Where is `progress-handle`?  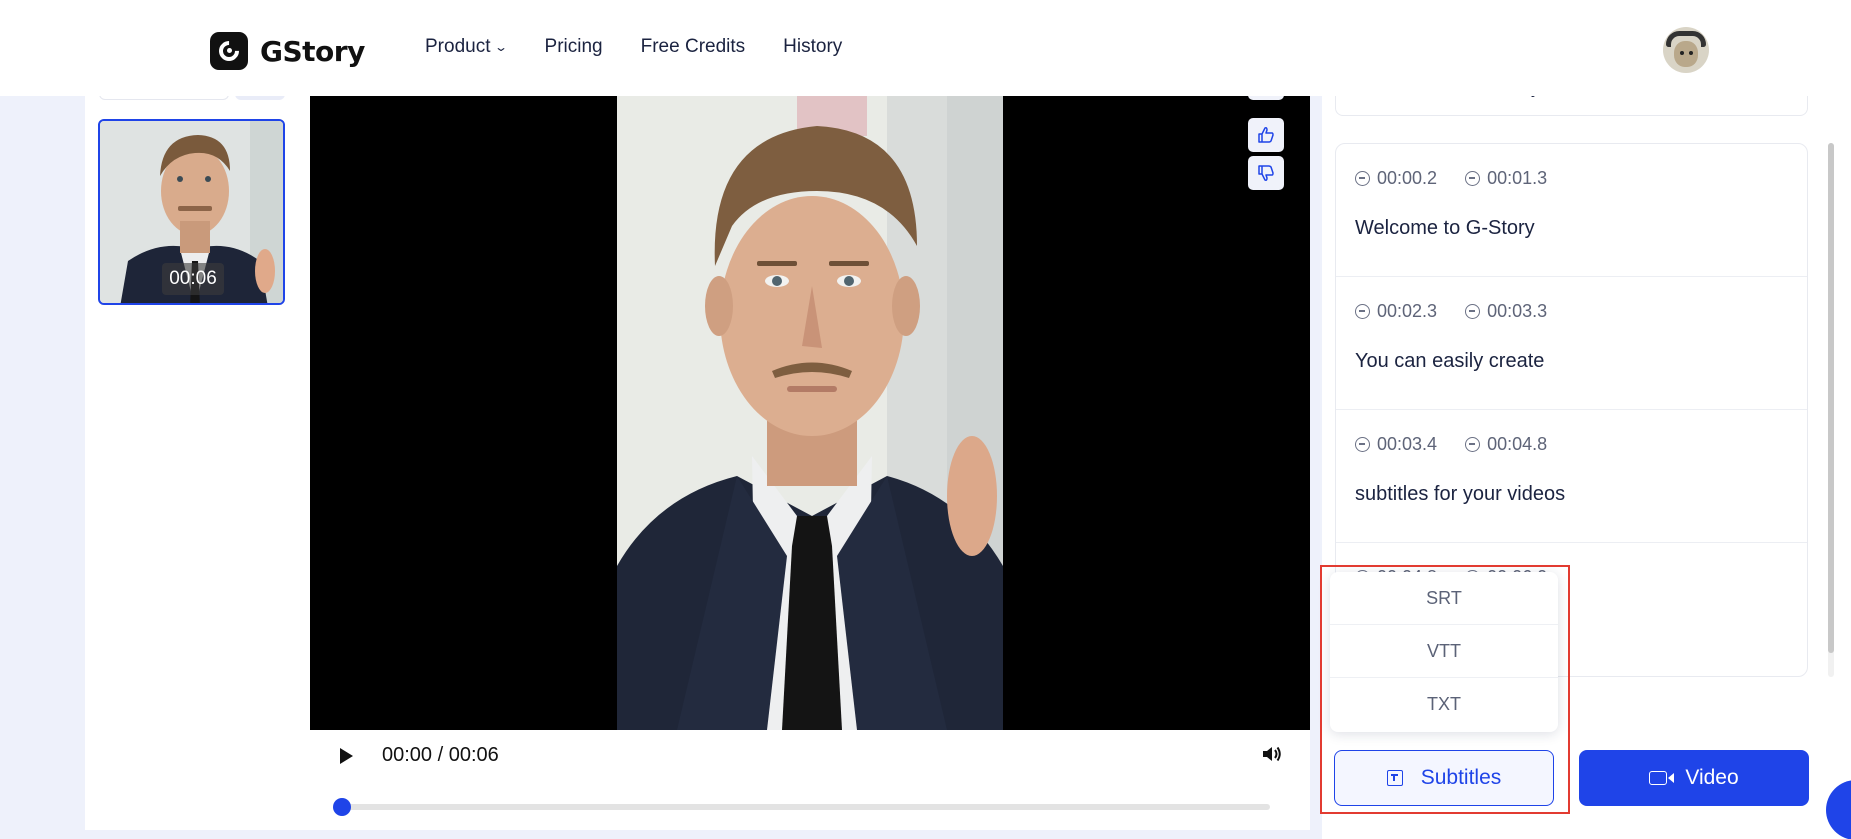 progress-handle is located at coordinates (342, 807).